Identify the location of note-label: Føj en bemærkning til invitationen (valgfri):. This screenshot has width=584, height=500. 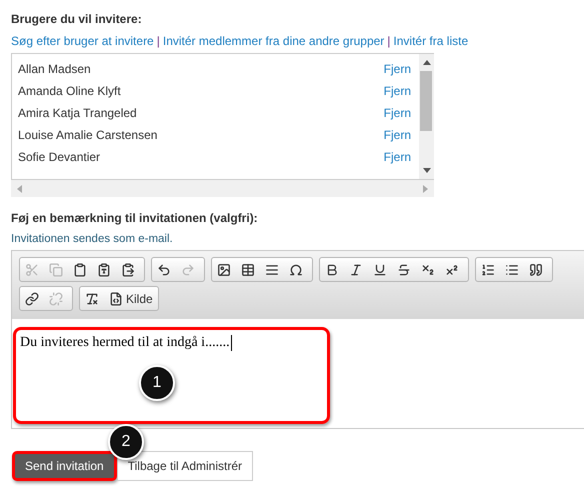
(135, 218).